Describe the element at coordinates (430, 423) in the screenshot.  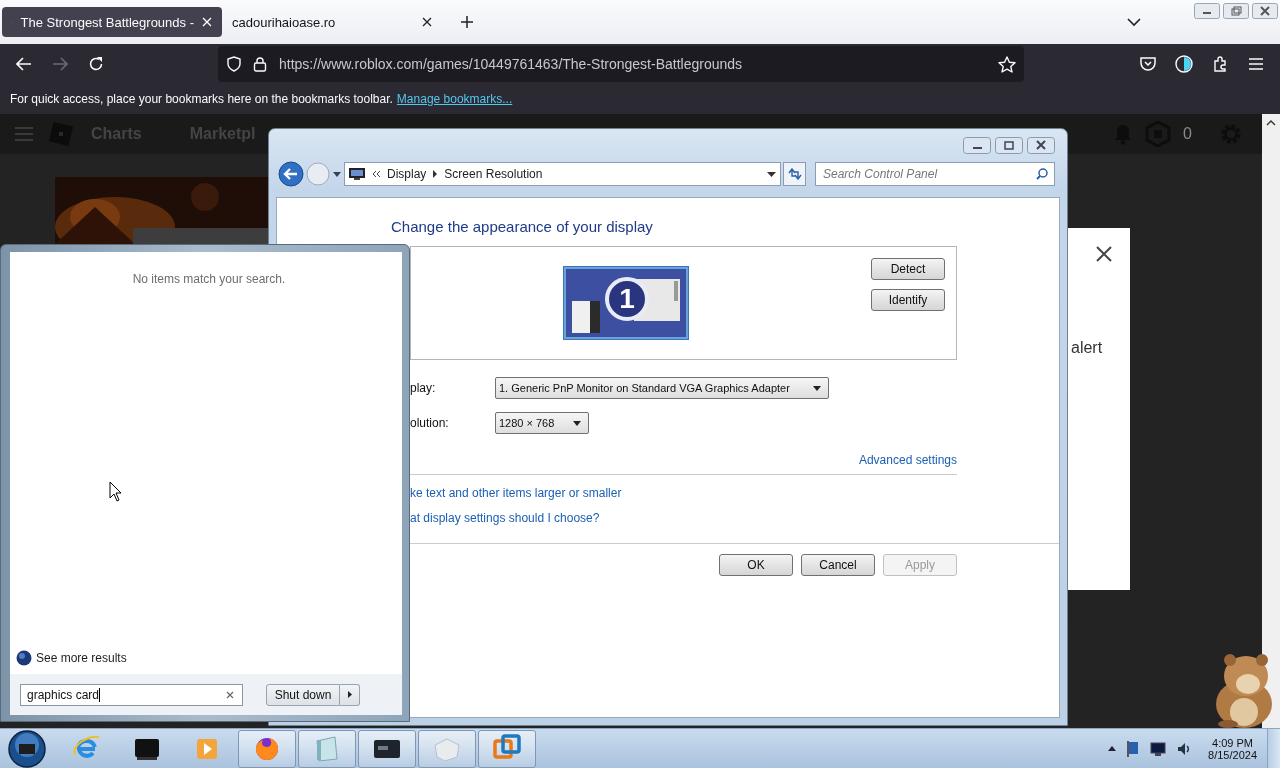
I see `field-label: olution:` at that location.